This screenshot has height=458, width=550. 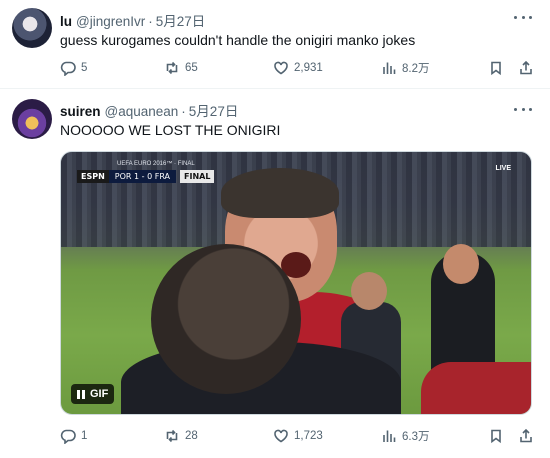 What do you see at coordinates (416, 69) in the screenshot?
I see `views-count: 8.2万` at bounding box center [416, 69].